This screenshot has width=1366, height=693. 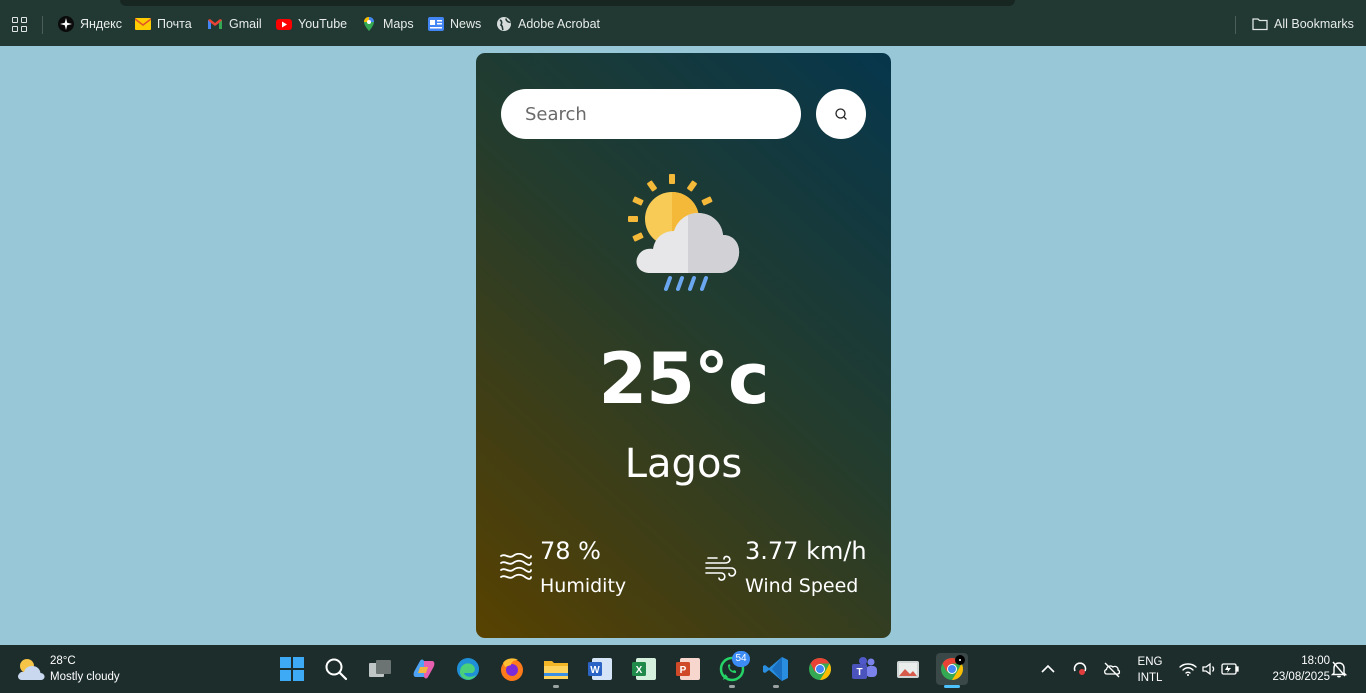 I want to click on humidity-detail: 78 % Humidity, so click(x=585, y=572).